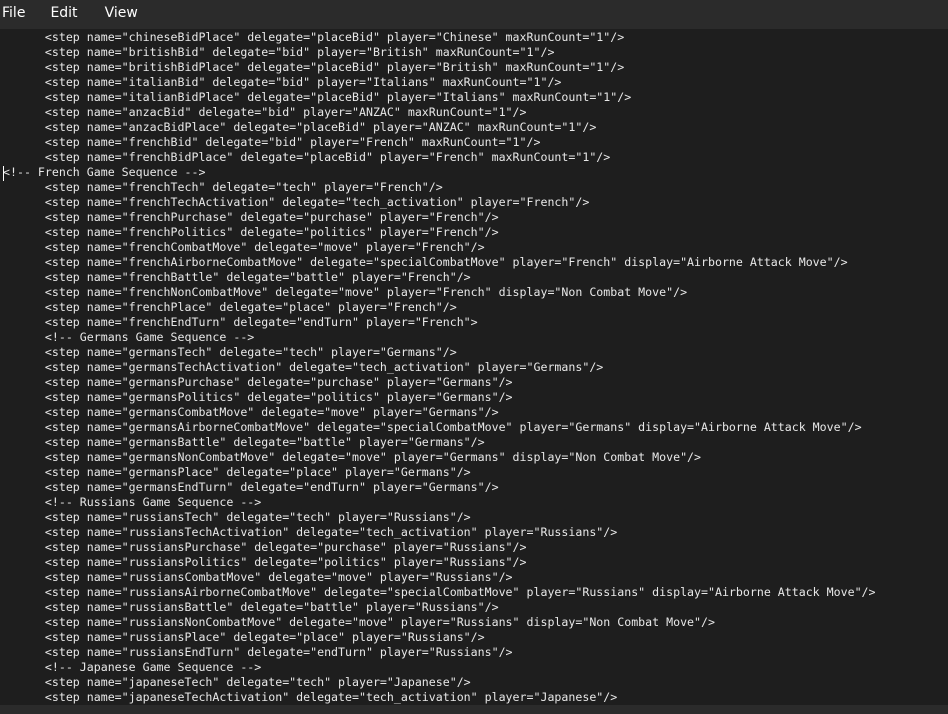  What do you see at coordinates (69, 14) in the screenshot?
I see `menu-edit: Edit` at bounding box center [69, 14].